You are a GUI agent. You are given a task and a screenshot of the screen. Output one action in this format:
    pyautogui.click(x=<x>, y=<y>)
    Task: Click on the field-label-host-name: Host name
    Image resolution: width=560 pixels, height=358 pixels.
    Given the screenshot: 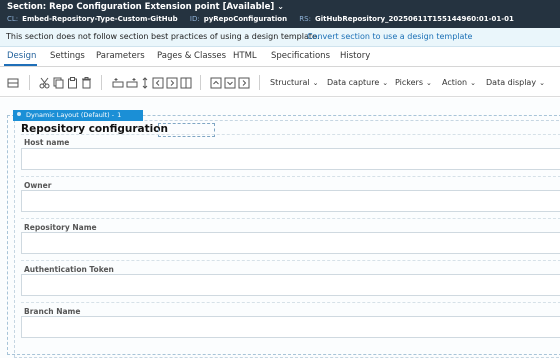 What is the action you would take?
    pyautogui.click(x=47, y=142)
    